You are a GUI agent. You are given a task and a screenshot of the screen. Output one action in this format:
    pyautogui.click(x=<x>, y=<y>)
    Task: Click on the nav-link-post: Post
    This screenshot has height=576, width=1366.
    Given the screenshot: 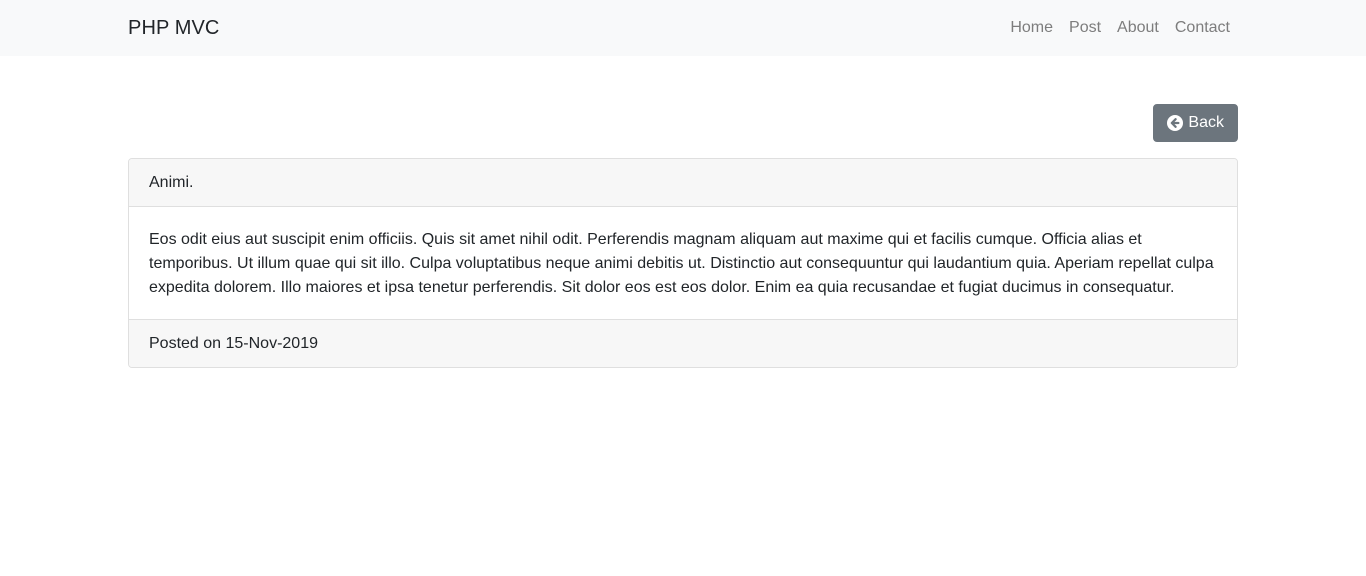 What is the action you would take?
    pyautogui.click(x=1085, y=28)
    